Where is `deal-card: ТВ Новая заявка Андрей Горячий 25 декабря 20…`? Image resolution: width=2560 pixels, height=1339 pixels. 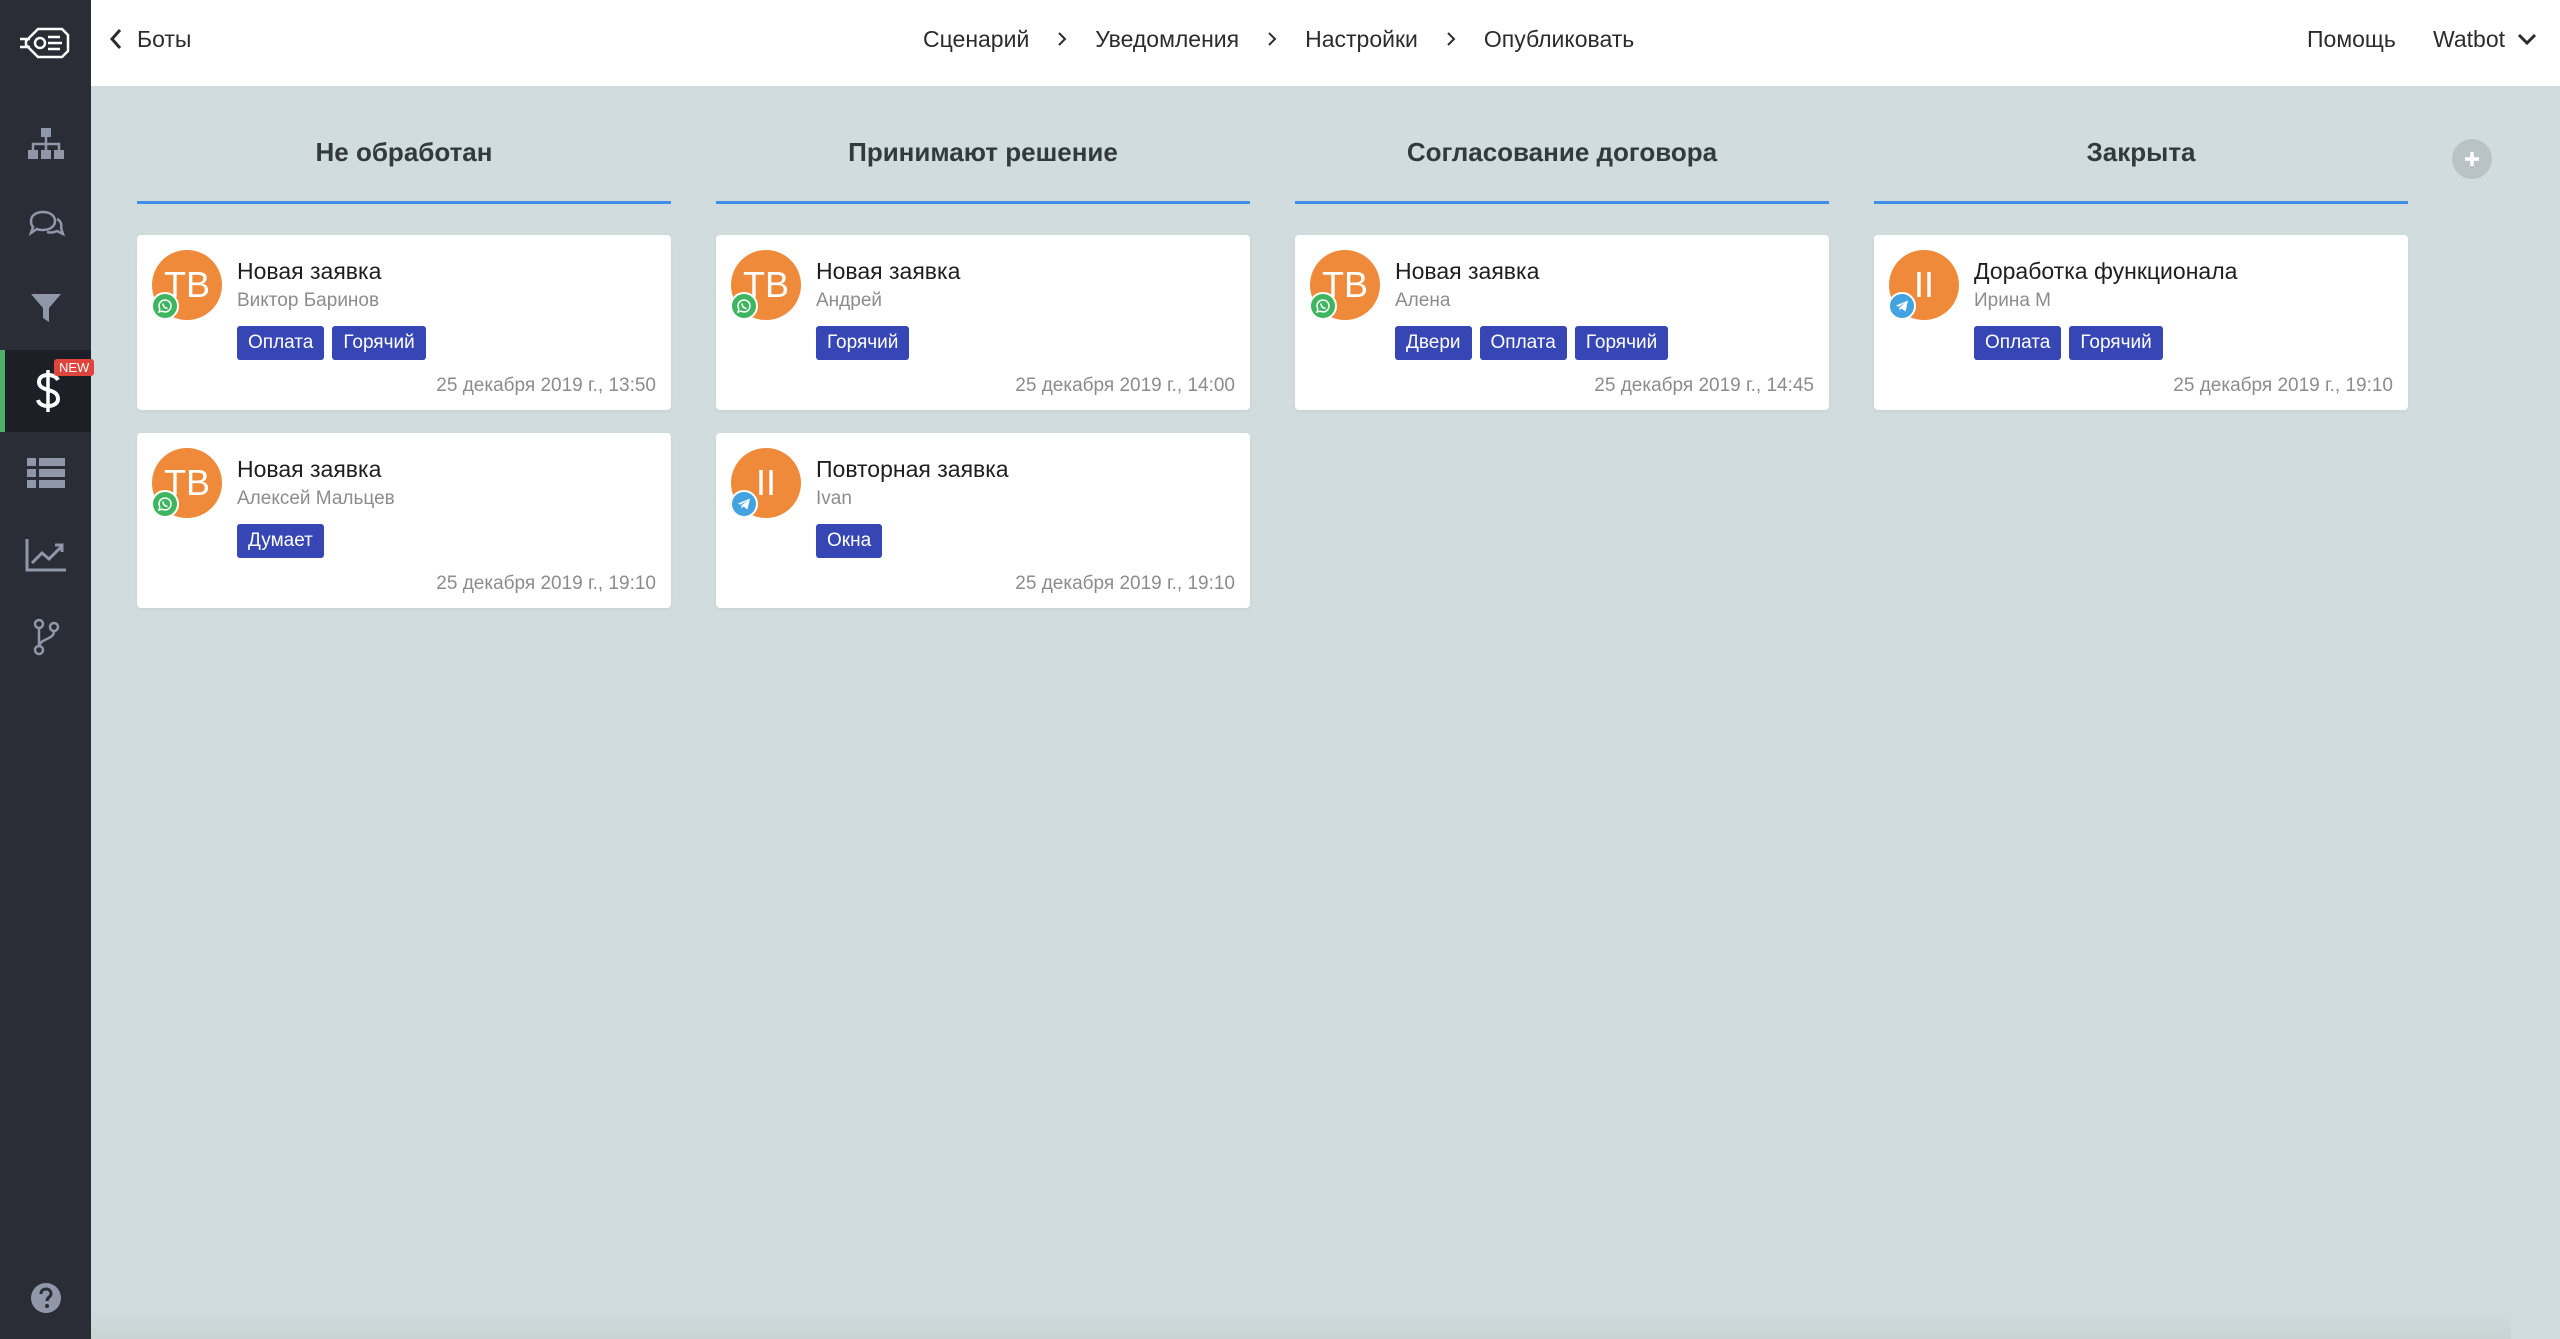
deal-card: ТВ Новая заявка Андрей Горячий 25 декабря 20… is located at coordinates (983, 322).